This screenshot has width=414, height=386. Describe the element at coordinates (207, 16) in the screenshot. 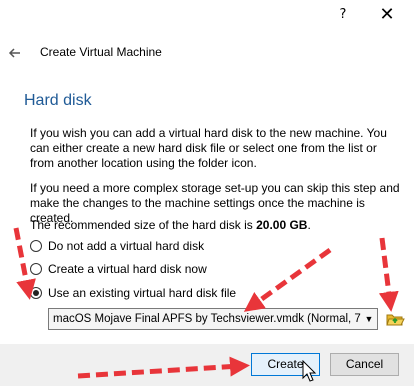

I see `title-bar: ? ✕` at that location.